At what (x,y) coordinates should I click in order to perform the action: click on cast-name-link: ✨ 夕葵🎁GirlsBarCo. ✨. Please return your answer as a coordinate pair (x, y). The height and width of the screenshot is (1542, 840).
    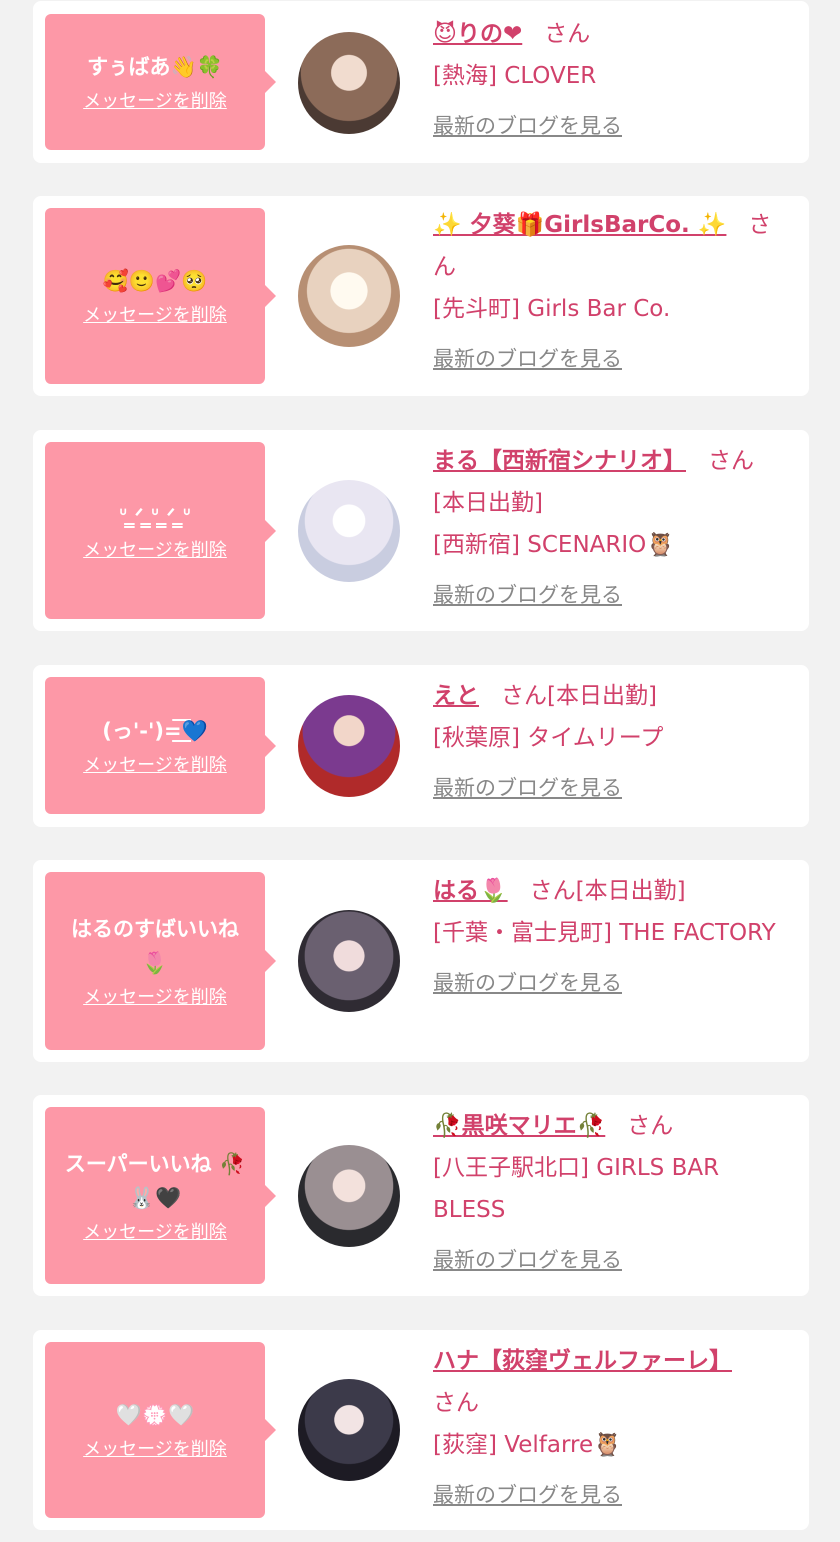
    Looking at the image, I should click on (579, 225).